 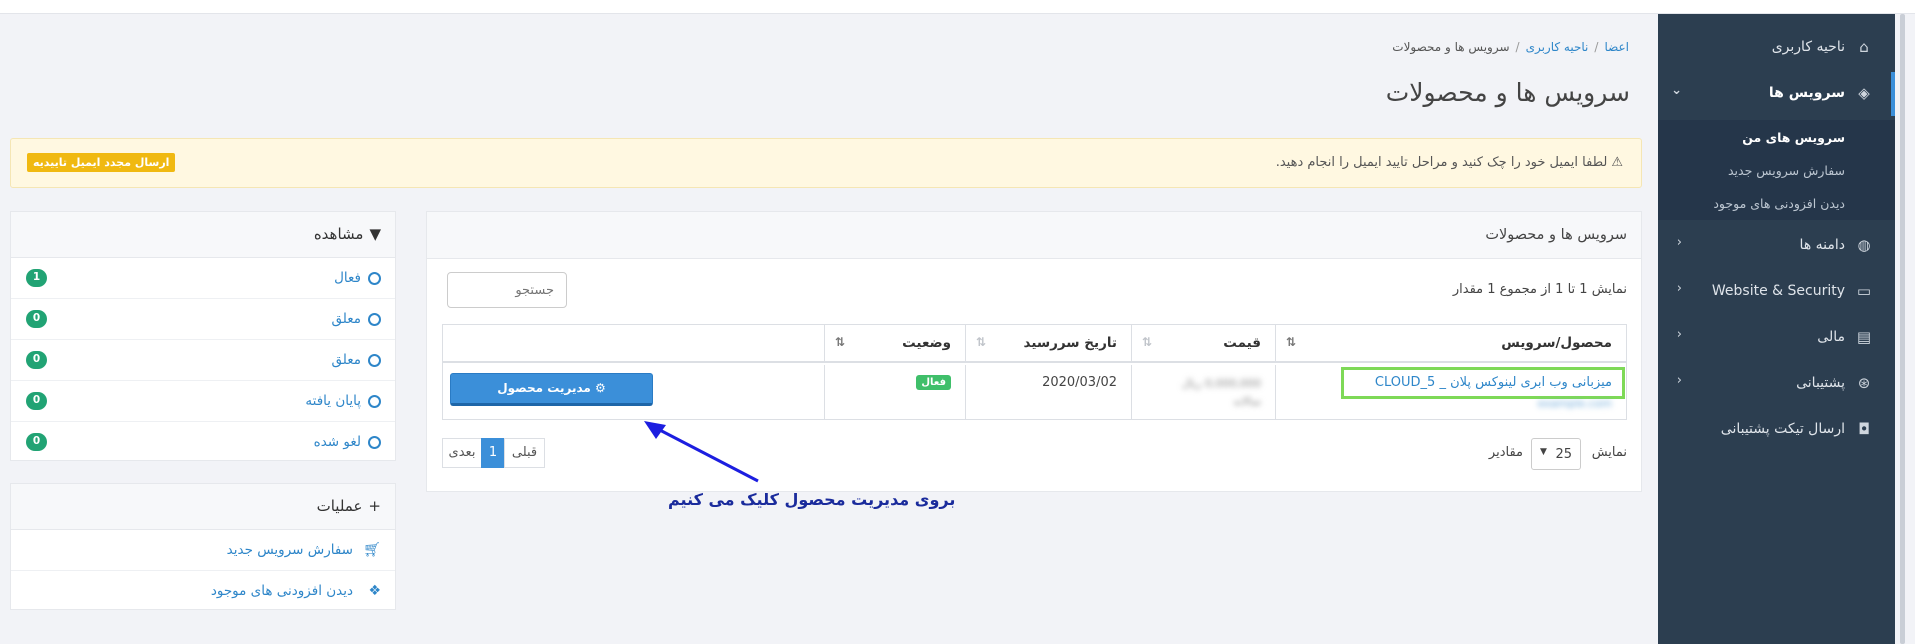 I want to click on column-header-product: محصول/سرویس ⇅, so click(x=1450, y=344).